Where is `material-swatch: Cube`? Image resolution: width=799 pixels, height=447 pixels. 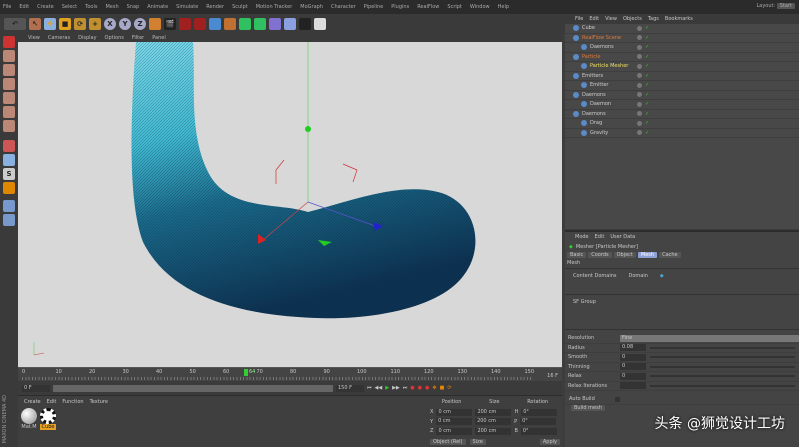
material-swatch: Cube is located at coordinates (48, 419).